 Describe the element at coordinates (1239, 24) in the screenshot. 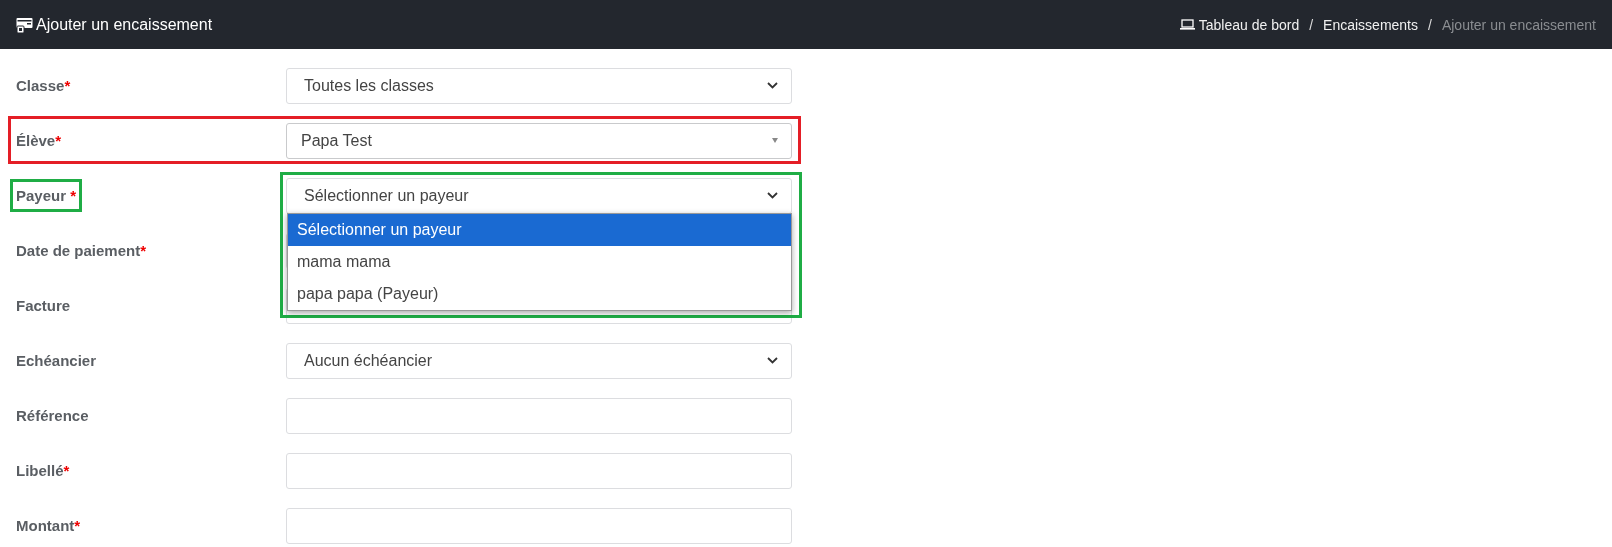

I see `breadcrumb-link: Tableau de bord` at that location.